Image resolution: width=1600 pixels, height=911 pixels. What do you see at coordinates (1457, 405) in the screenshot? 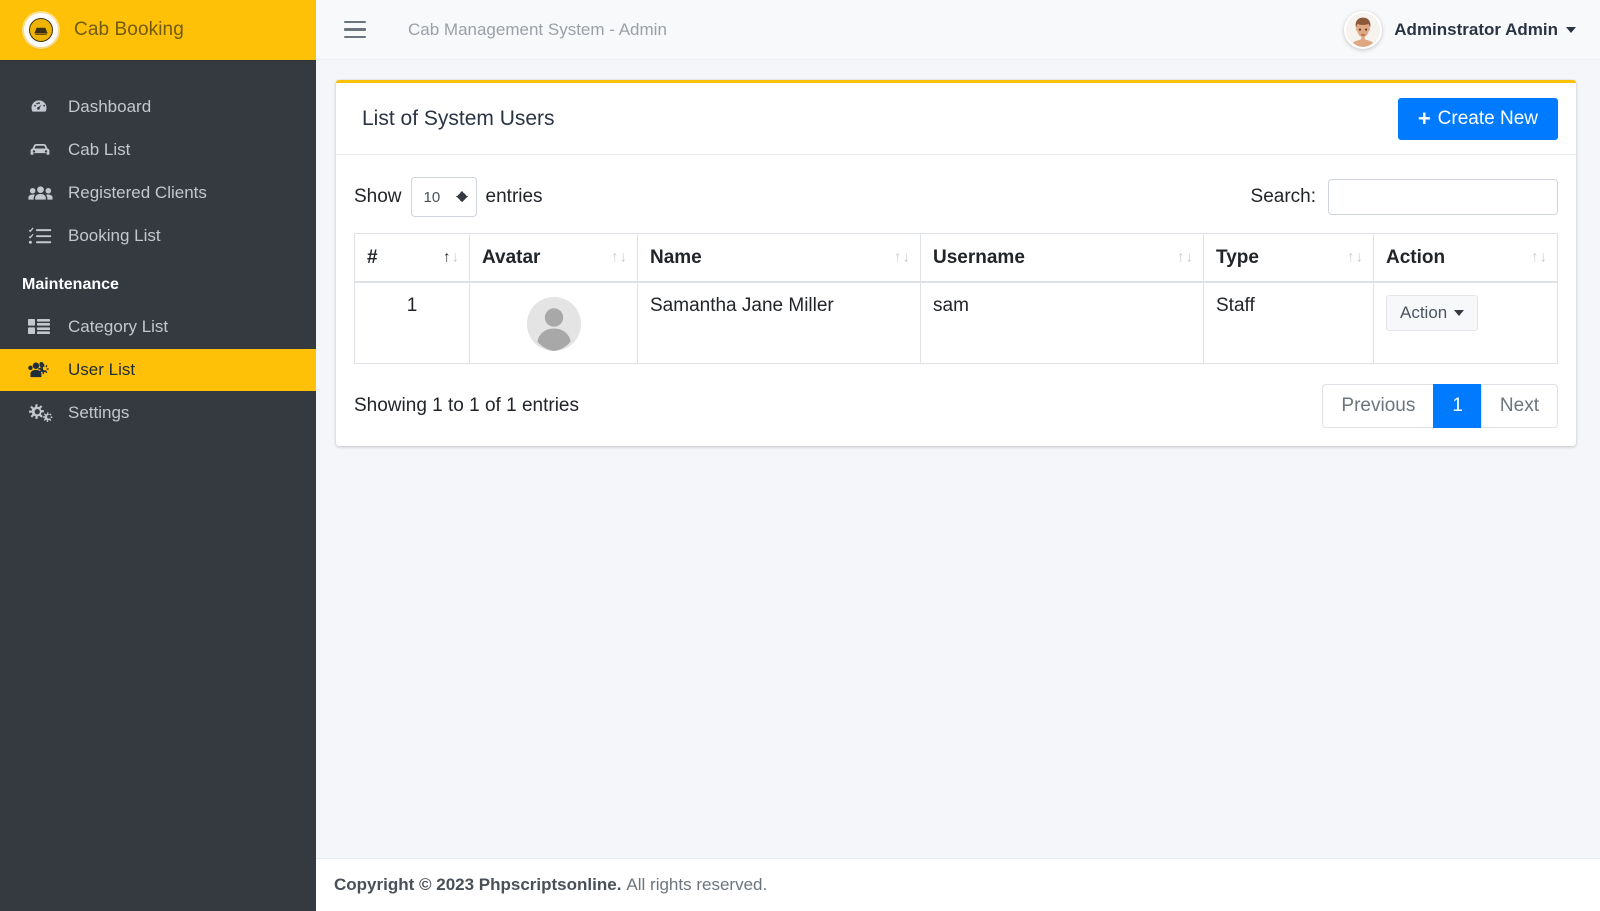
I see `pagination-page-1: 1` at bounding box center [1457, 405].